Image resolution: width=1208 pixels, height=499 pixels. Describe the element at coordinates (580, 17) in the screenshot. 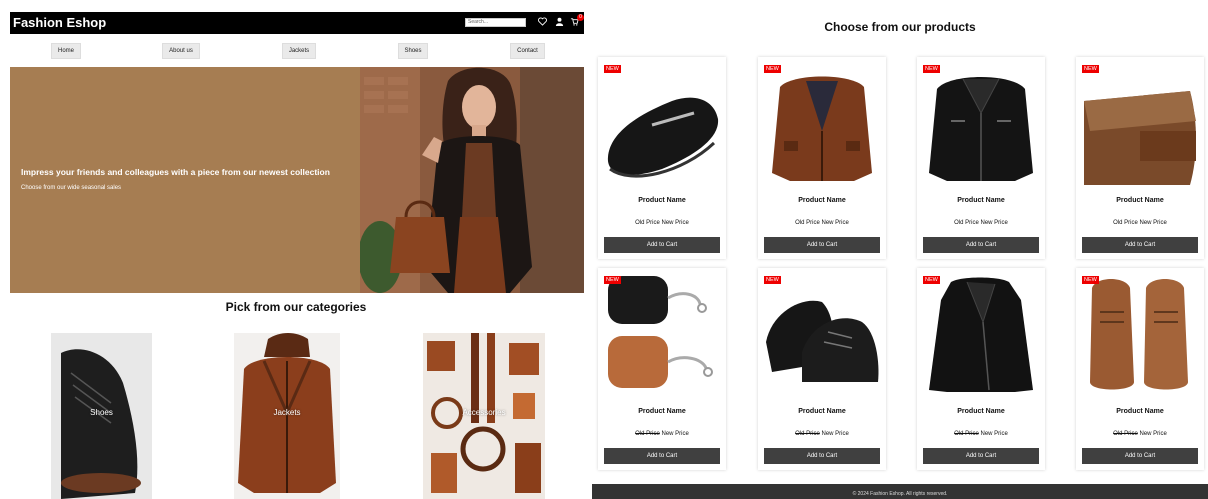

I see `cart-count-badge: 0` at that location.